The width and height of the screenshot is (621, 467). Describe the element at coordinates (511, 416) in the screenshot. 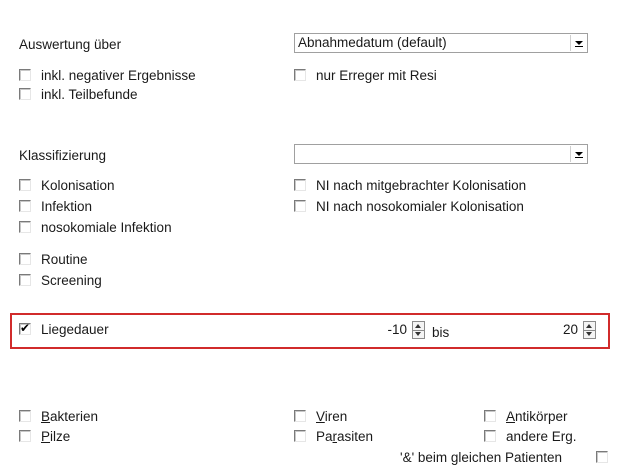

I see `accesskey-letter: A` at that location.